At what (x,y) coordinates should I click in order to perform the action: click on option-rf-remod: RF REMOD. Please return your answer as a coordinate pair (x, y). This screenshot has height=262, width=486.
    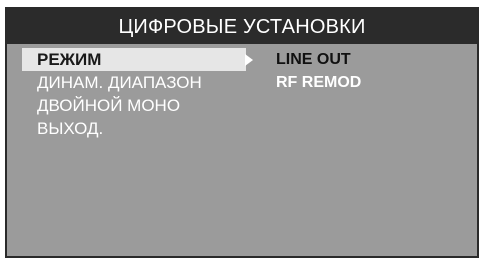
    Looking at the image, I should click on (318, 82).